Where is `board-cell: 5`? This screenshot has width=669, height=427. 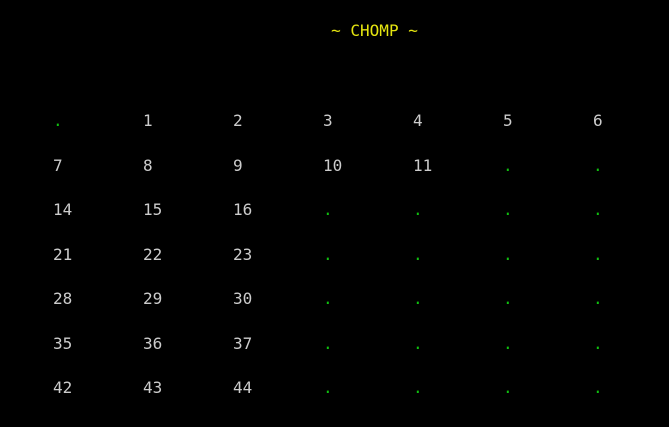
board-cell: 5 is located at coordinates (508, 121).